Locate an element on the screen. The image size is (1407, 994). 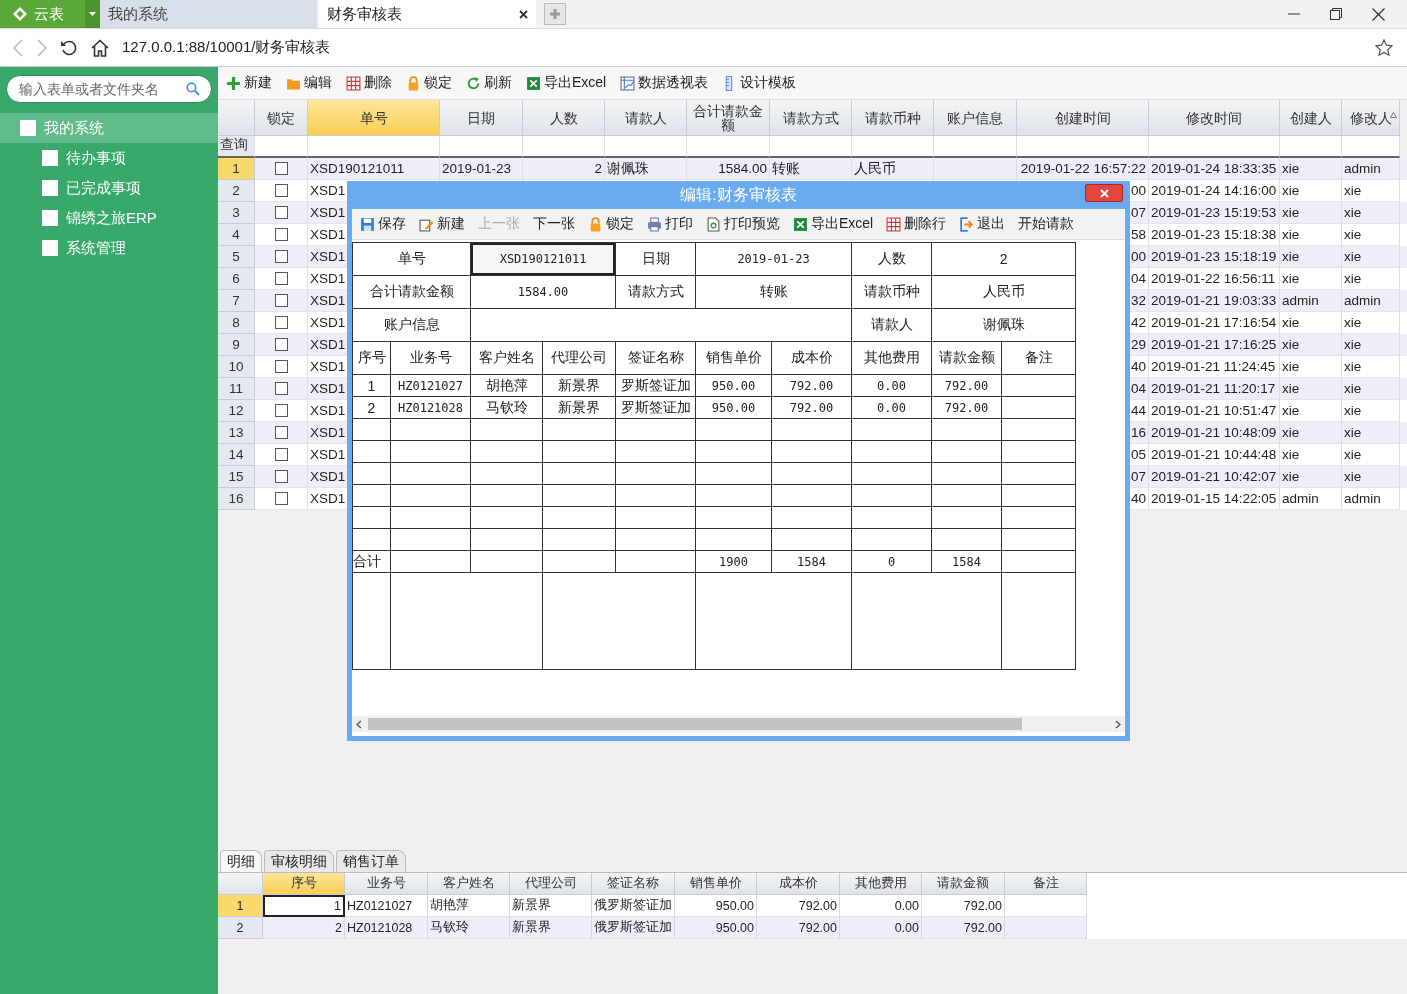
row-number: 13 is located at coordinates (236, 433).